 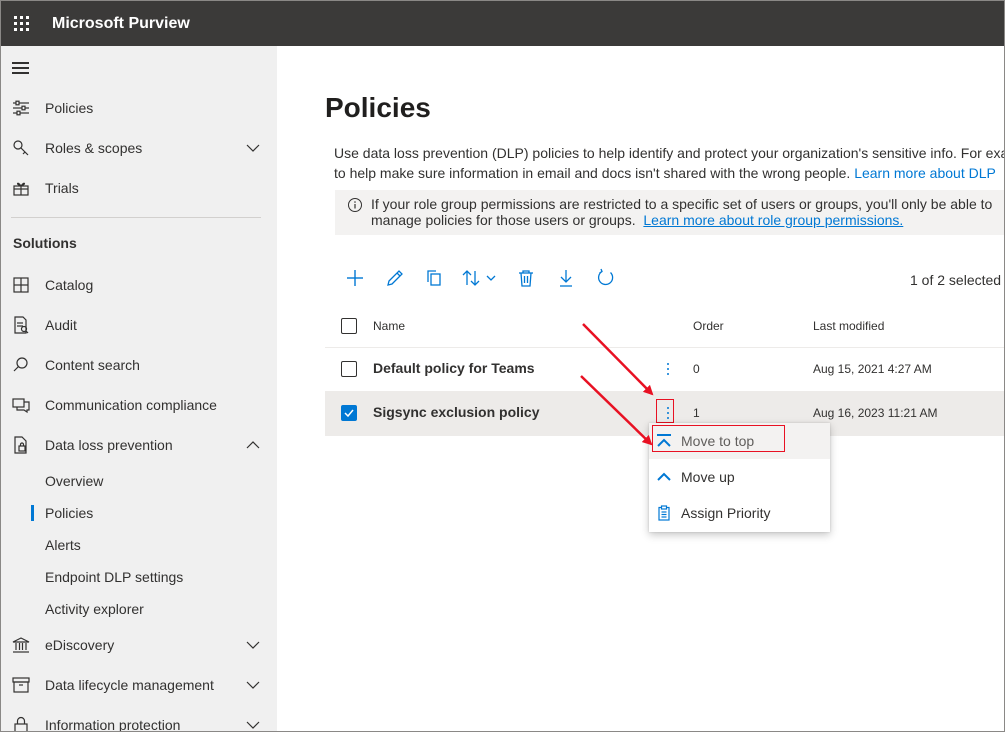 What do you see at coordinates (139, 545) in the screenshot?
I see `sidebar-subitem-alerts: Alerts` at bounding box center [139, 545].